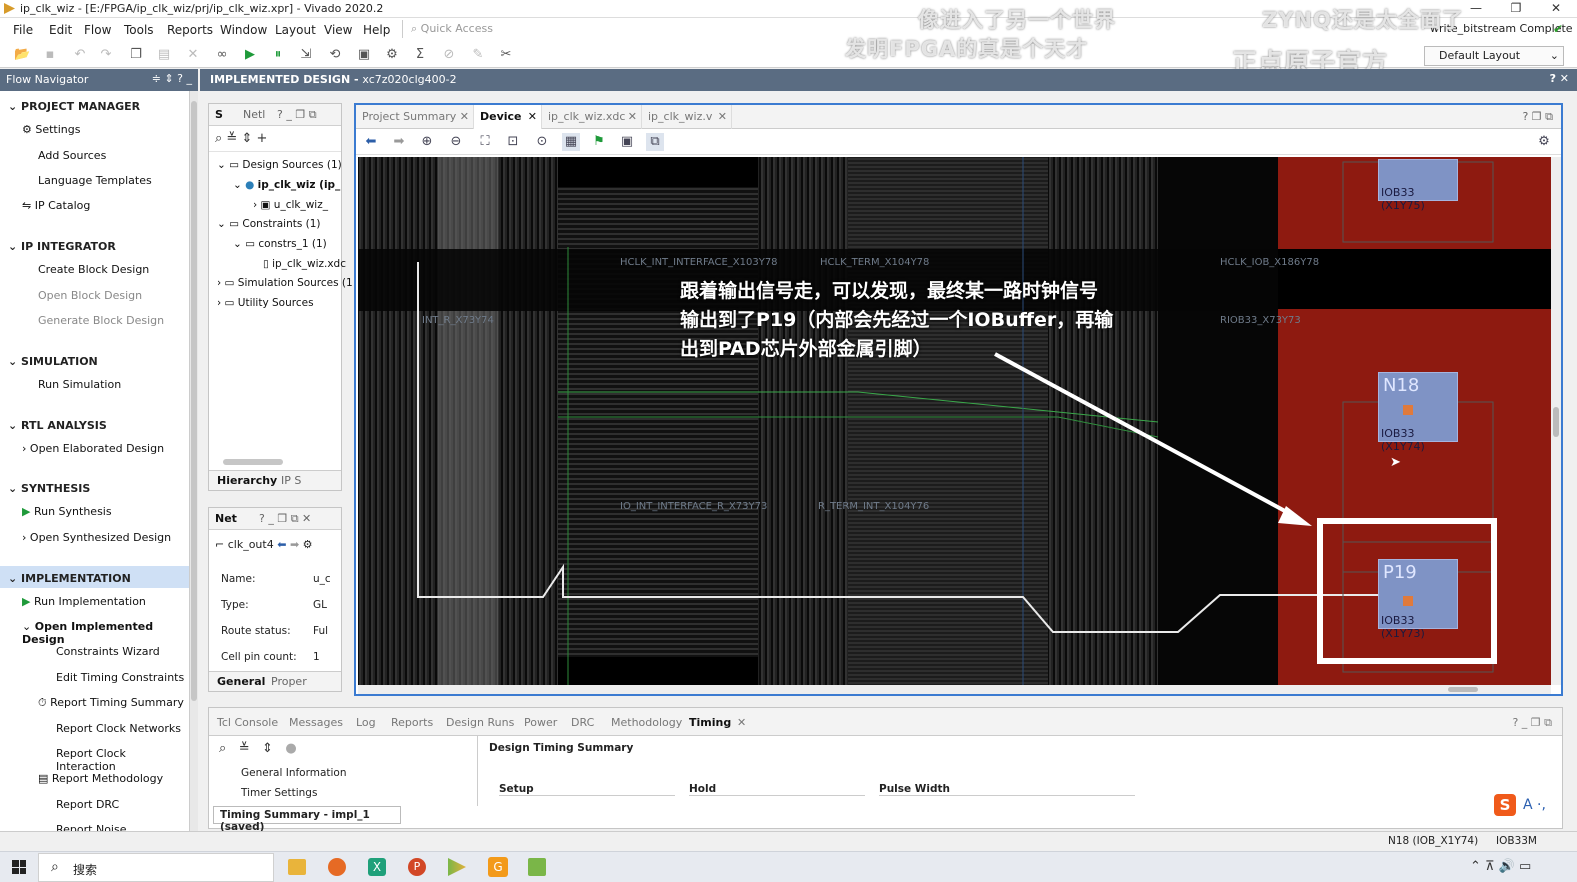  I want to click on stop-icon: ●, so click(290, 748).